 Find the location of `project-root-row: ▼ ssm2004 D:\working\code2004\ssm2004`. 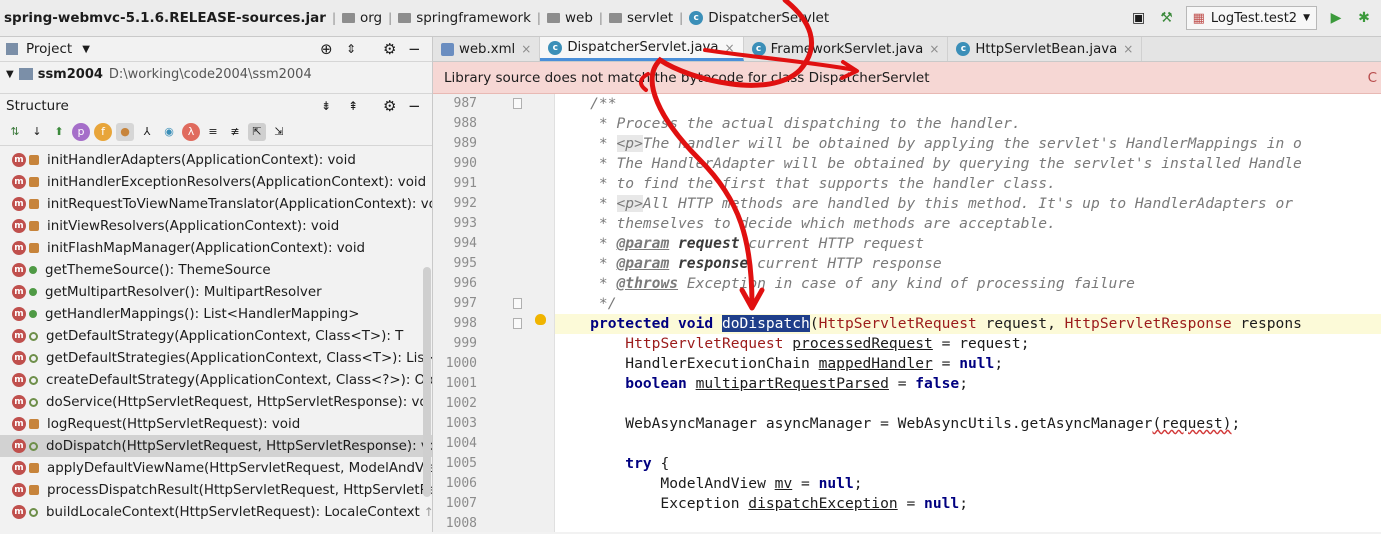

project-root-row: ▼ ssm2004 D:\working\code2004\ssm2004 is located at coordinates (216, 74).